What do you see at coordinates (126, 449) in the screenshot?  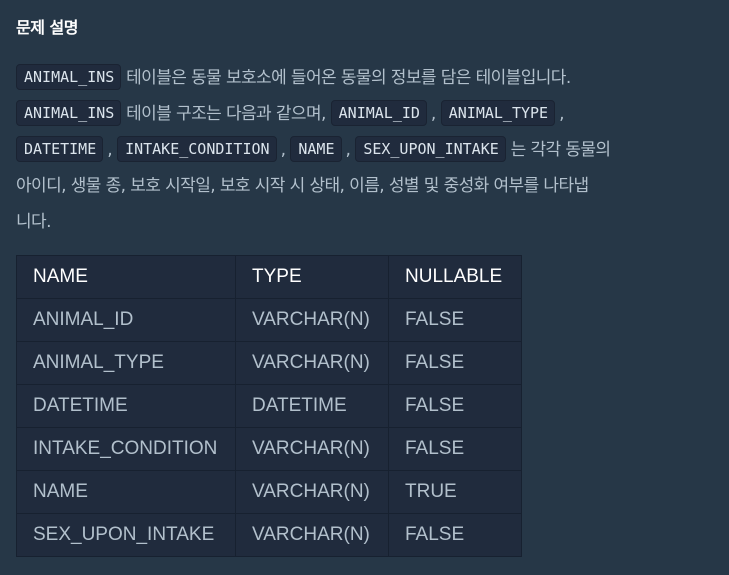 I see `cell-name: INTAKE_CONDITION` at bounding box center [126, 449].